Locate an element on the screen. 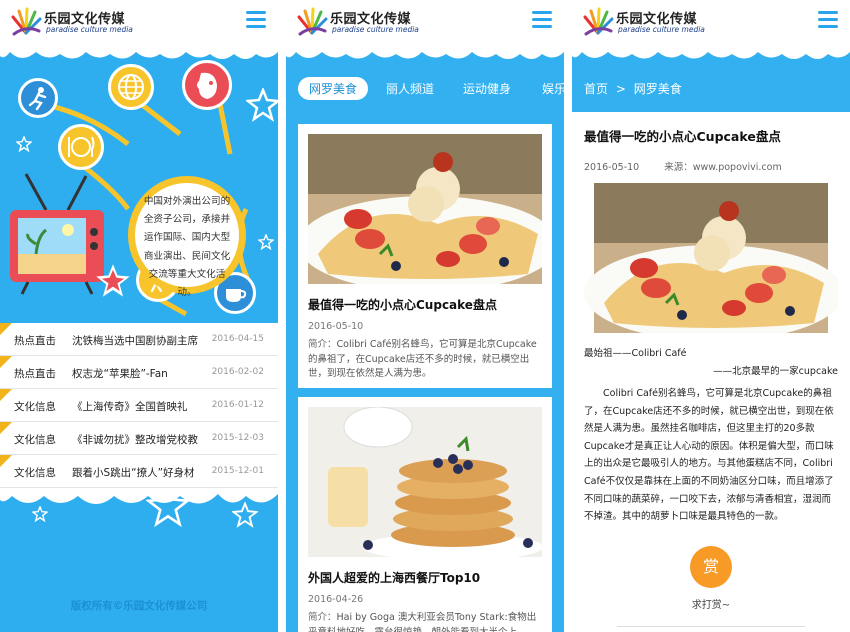 This screenshot has width=850, height=632. news-date: 2015-12-01 is located at coordinates (237, 471).